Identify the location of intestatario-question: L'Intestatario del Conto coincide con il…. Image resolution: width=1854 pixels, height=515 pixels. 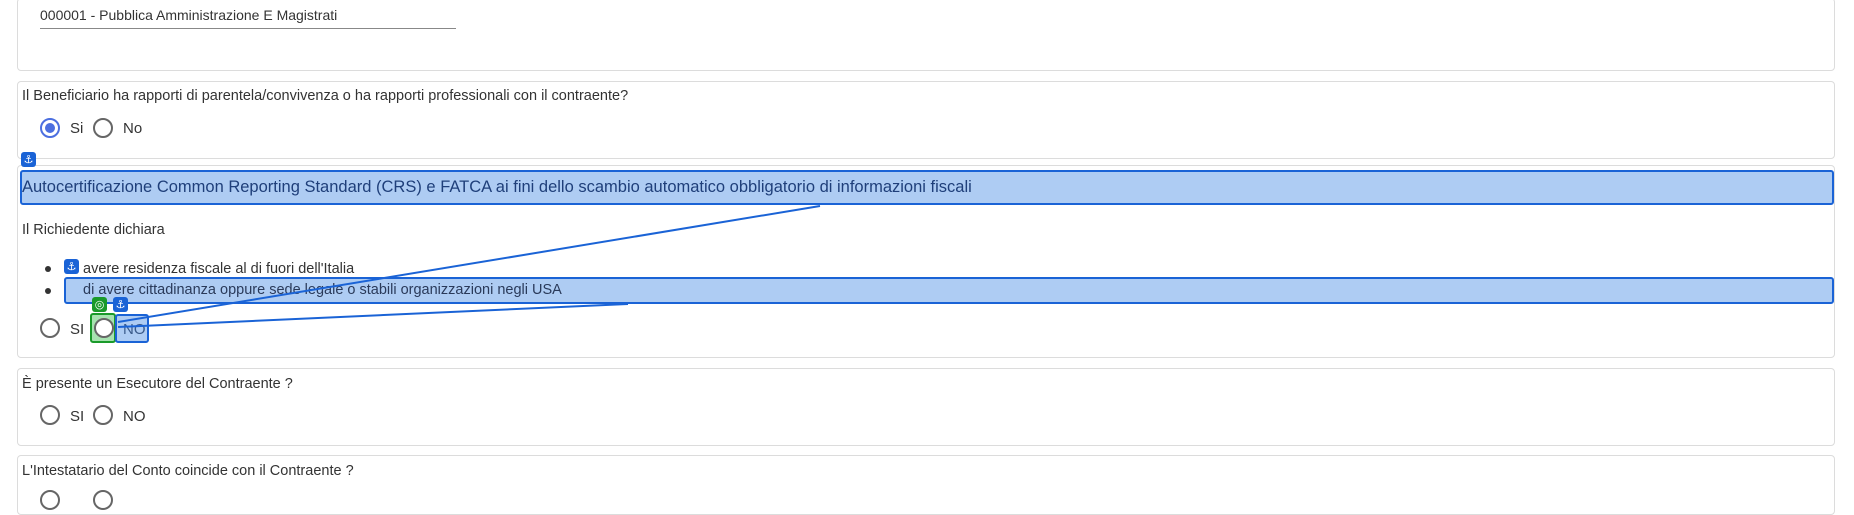
(188, 471).